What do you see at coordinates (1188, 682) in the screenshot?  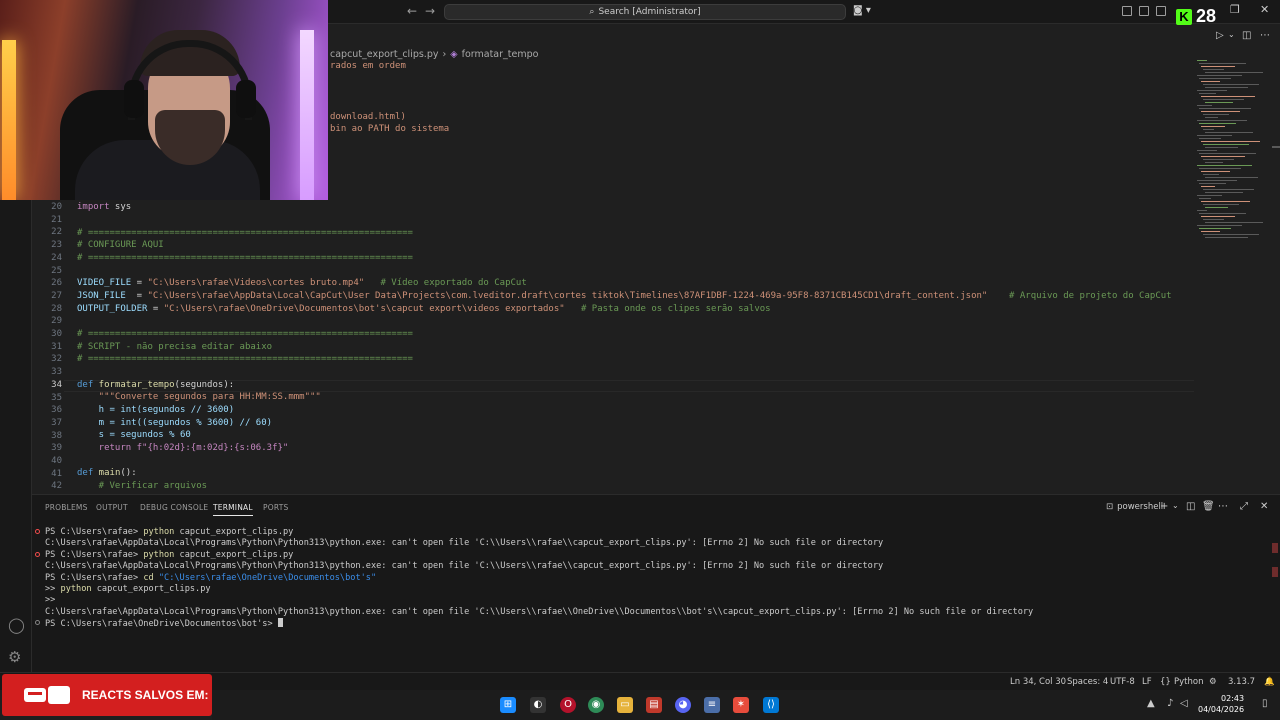 I see `language-mode: Python` at bounding box center [1188, 682].